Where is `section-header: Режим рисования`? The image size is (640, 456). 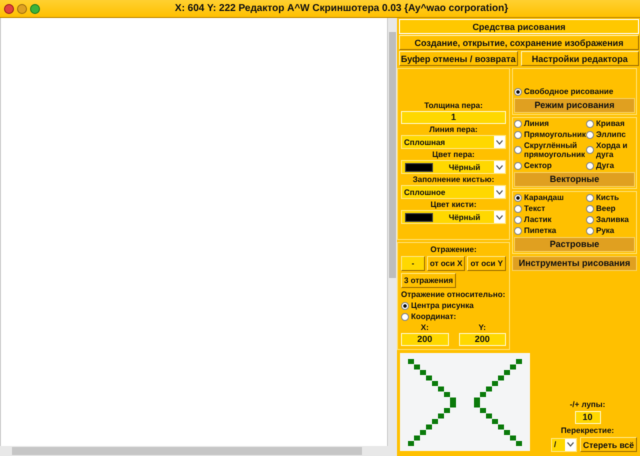 section-header: Режим рисования is located at coordinates (574, 105).